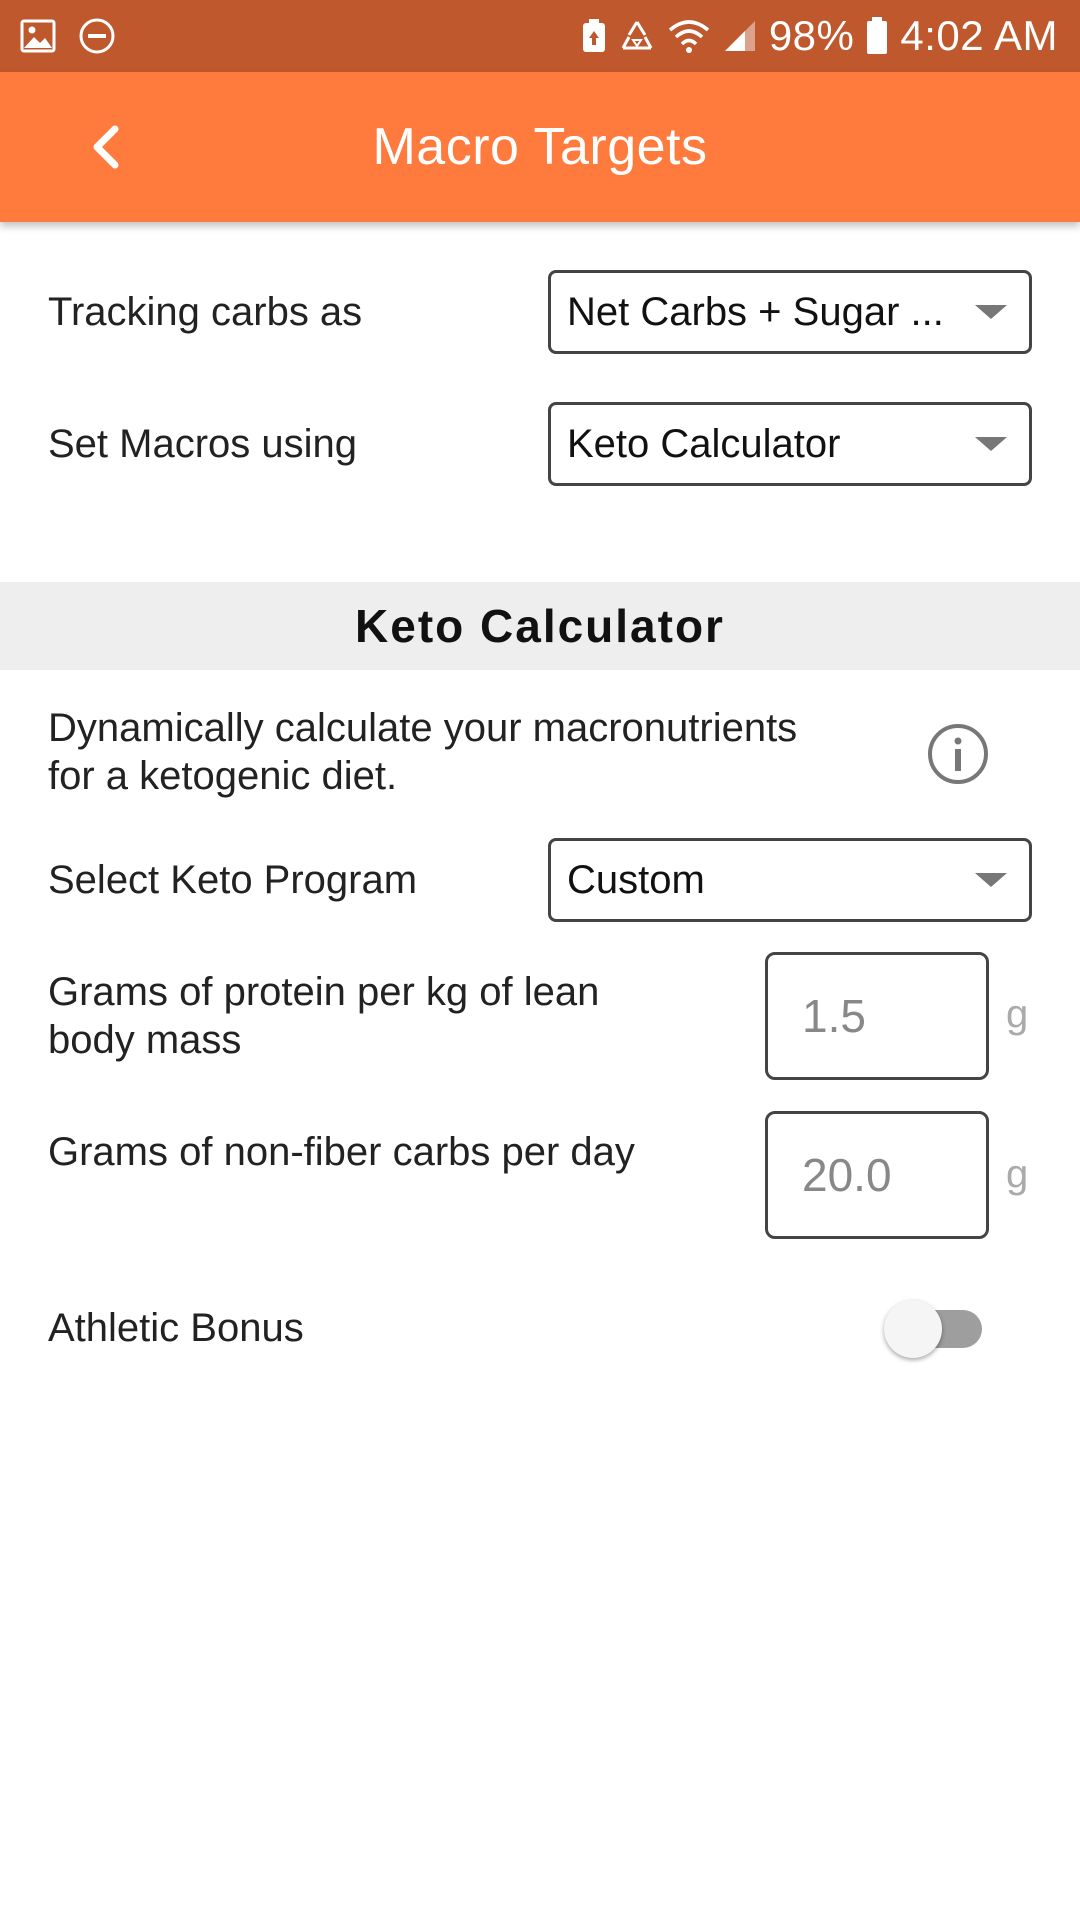 This screenshot has width=1080, height=1920. Describe the element at coordinates (233, 880) in the screenshot. I see `keto-program-label: Select Keto Program` at that location.